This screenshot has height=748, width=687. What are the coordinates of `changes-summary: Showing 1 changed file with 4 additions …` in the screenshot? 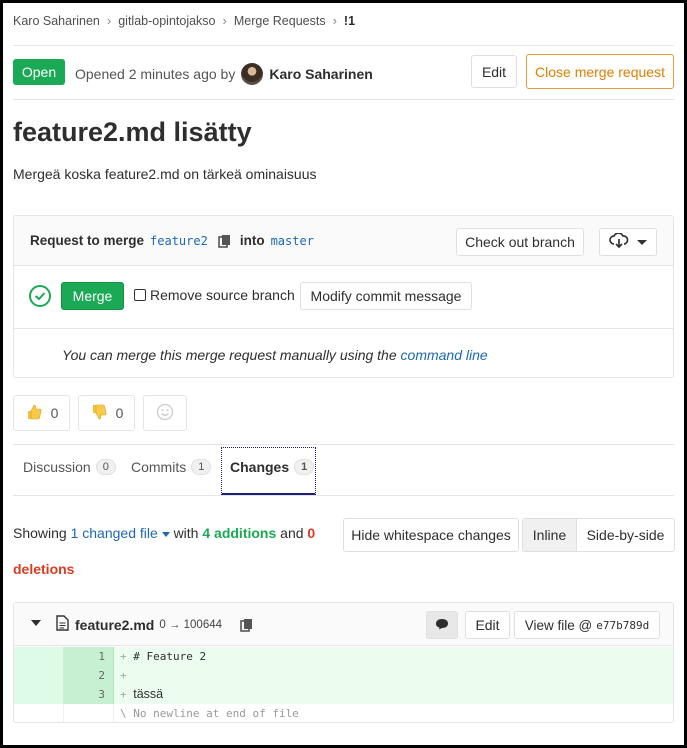 It's located at (164, 533).